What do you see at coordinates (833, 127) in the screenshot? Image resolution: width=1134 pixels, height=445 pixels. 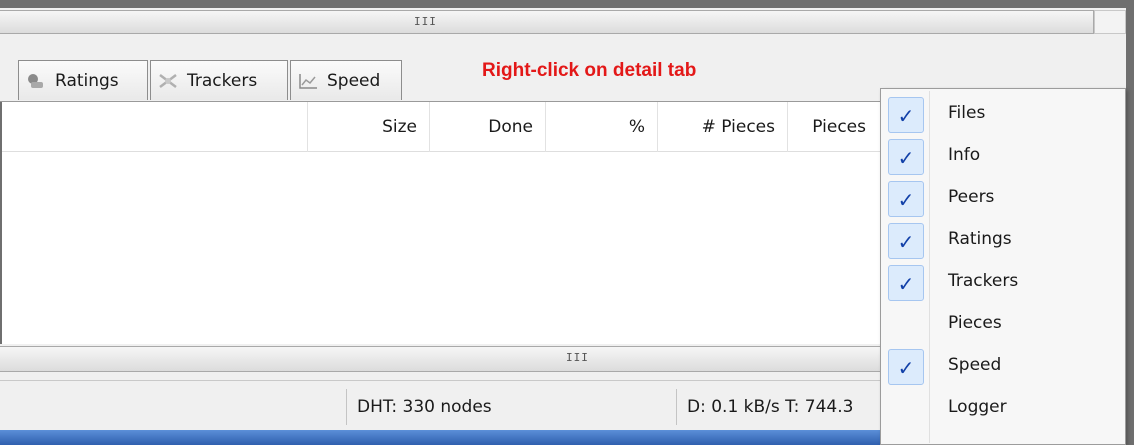 I see `column-header-pieces: Pieces` at bounding box center [833, 127].